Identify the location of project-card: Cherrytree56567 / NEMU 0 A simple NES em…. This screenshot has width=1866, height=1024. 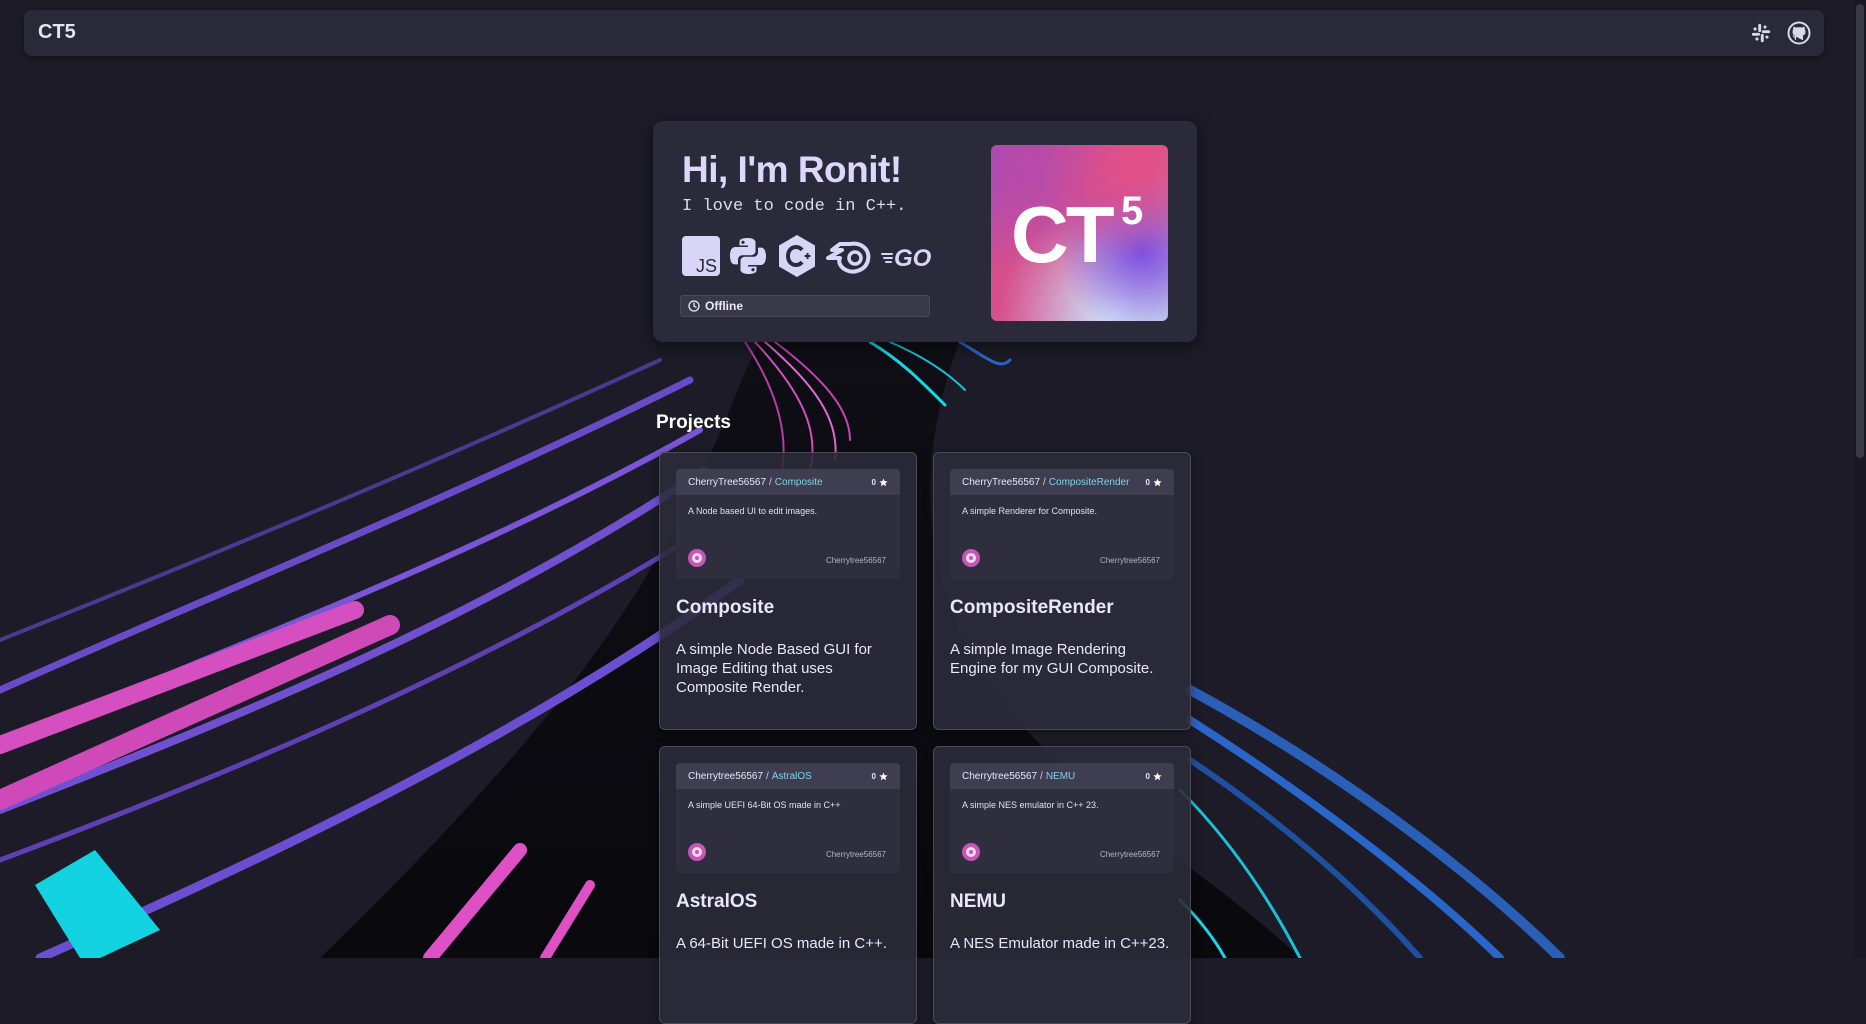
(1062, 885).